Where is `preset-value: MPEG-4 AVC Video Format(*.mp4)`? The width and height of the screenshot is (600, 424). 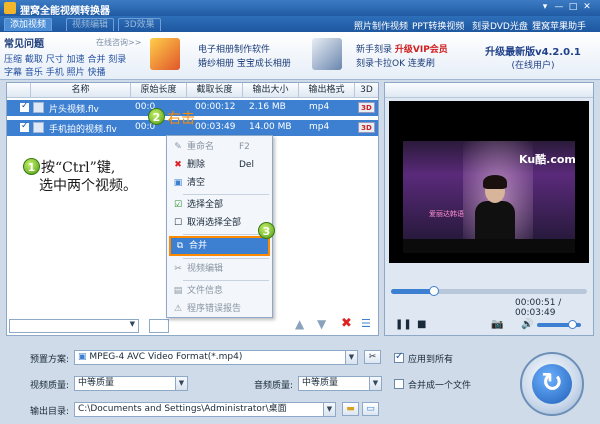 preset-value: MPEG-4 AVC Video Format(*.mp4) is located at coordinates (166, 357).